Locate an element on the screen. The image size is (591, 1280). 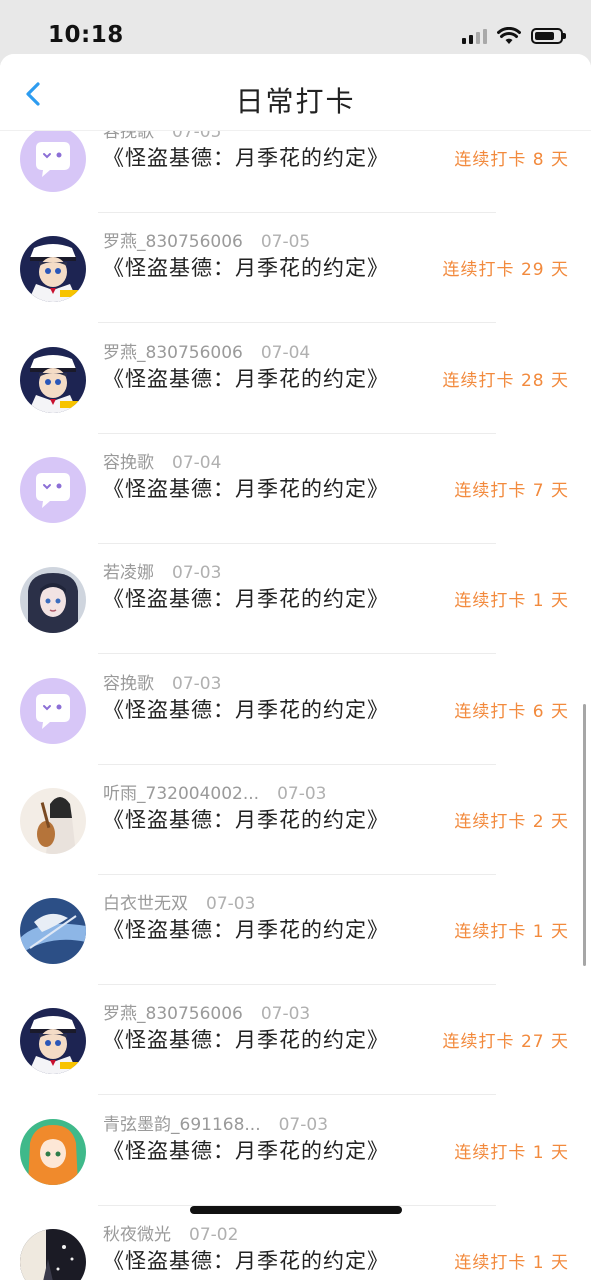
wifi-icon is located at coordinates (509, 35).